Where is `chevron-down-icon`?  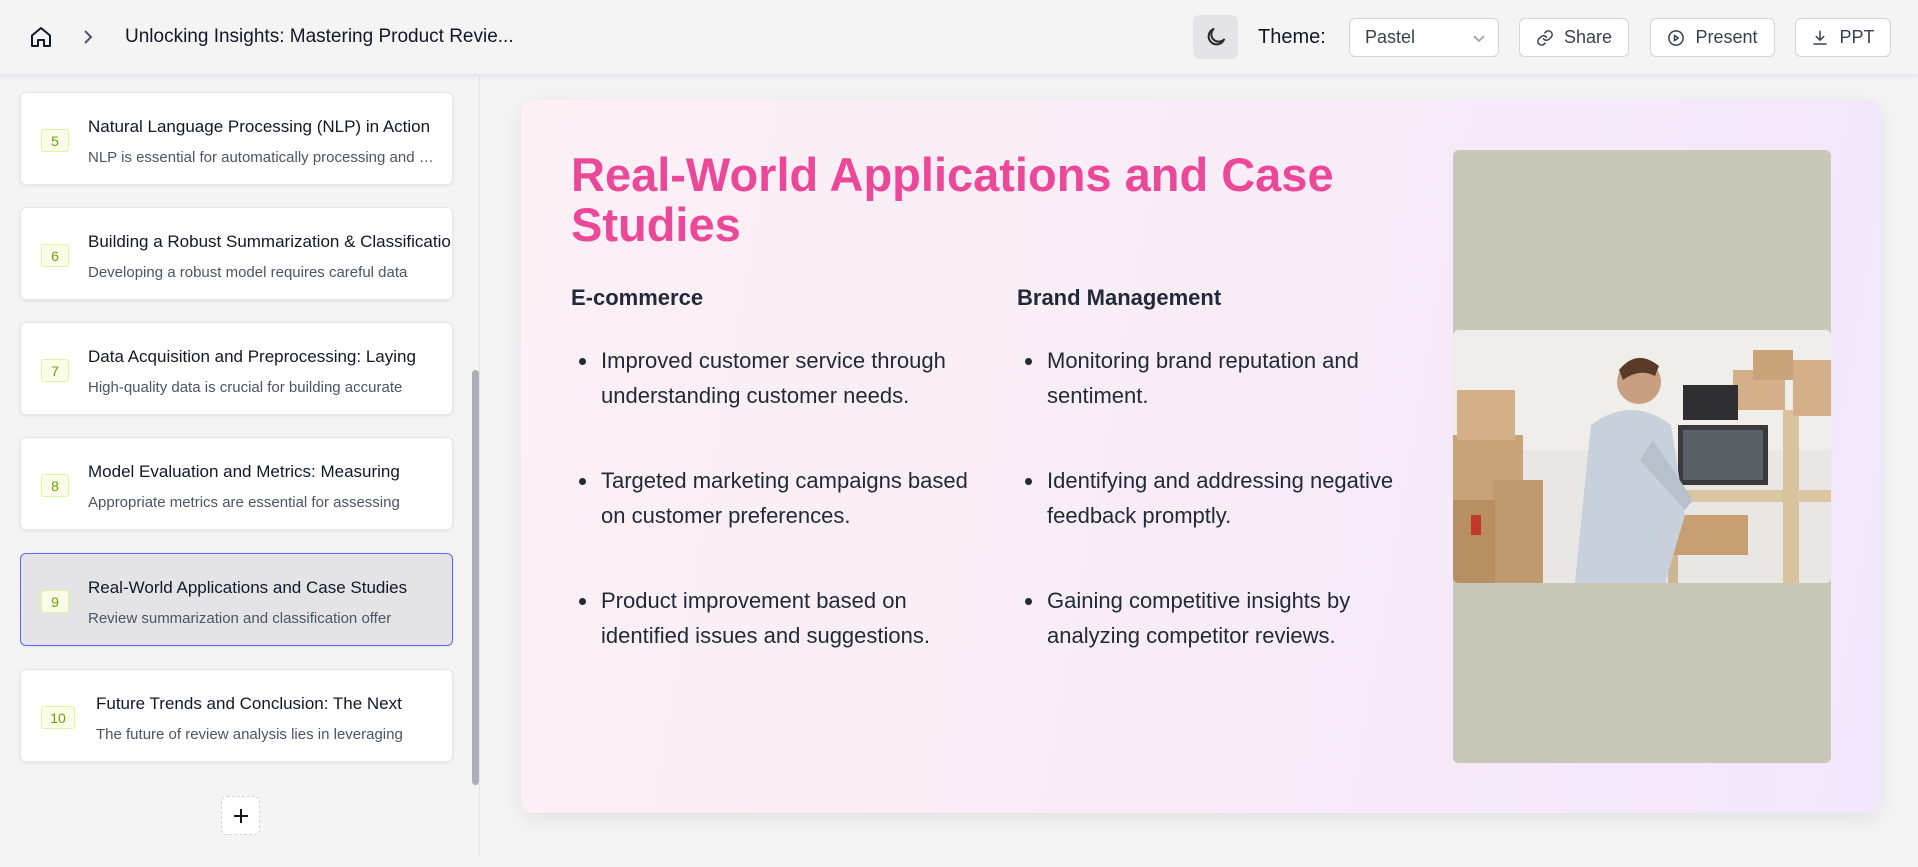 chevron-down-icon is located at coordinates (1479, 39).